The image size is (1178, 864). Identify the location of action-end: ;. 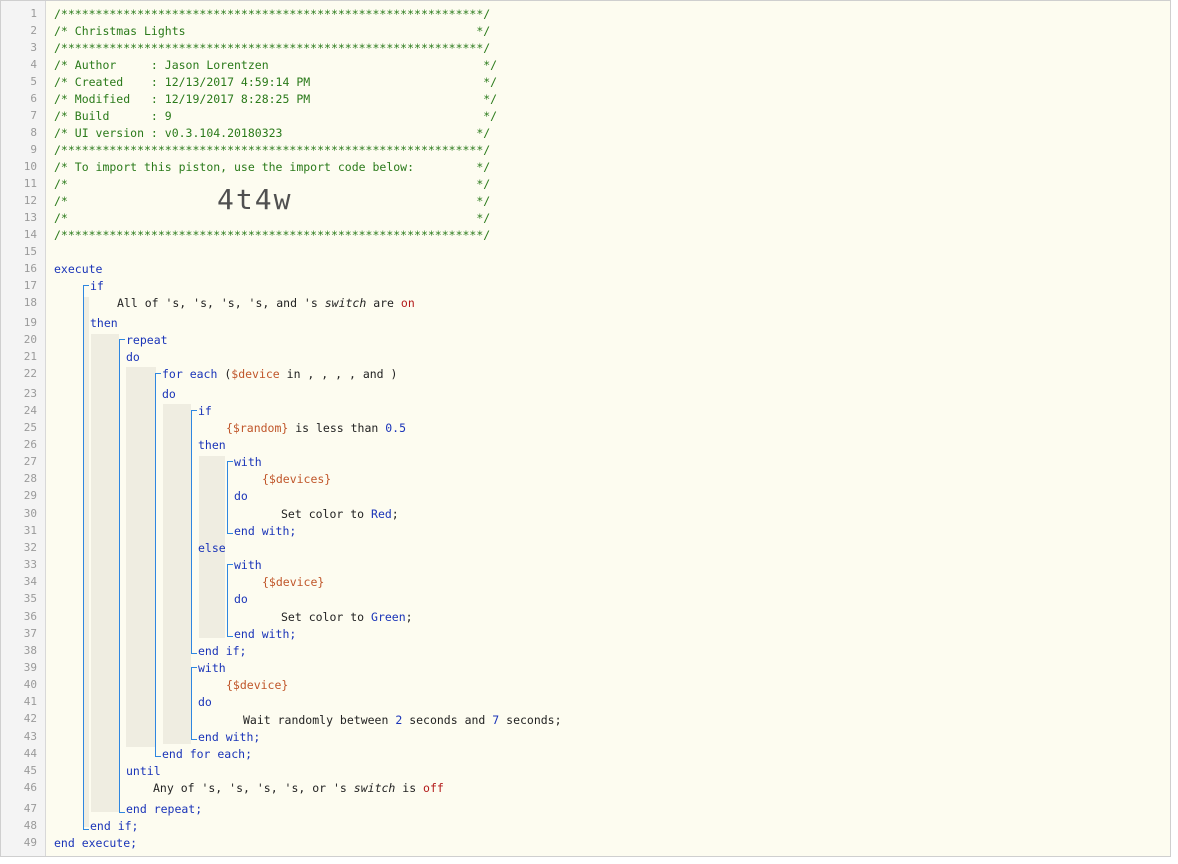
(409, 617).